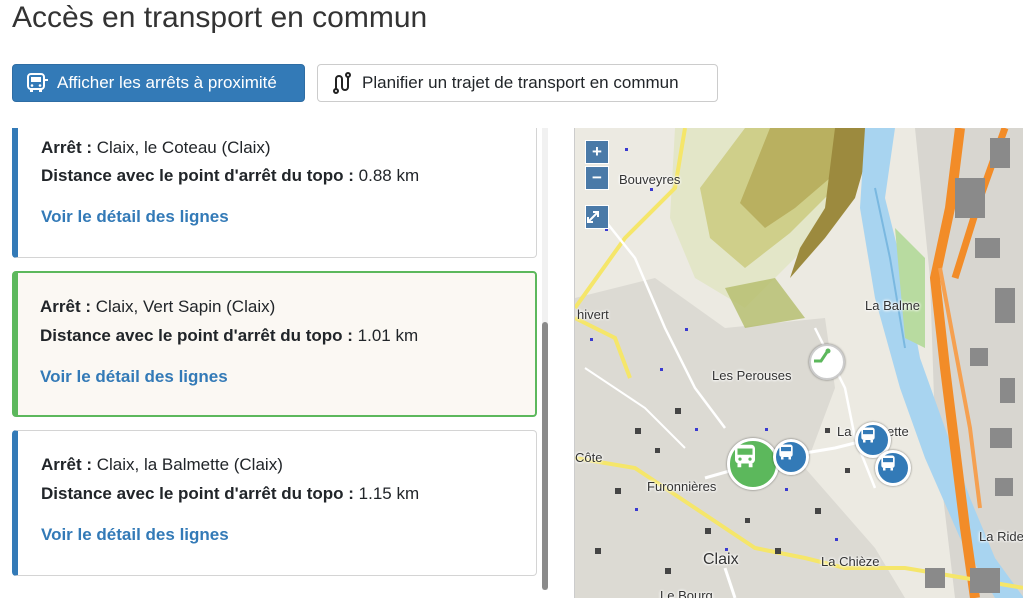 Image resolution: width=1023 pixels, height=598 pixels. Describe the element at coordinates (892, 305) in the screenshot. I see `map-label-la-balme: La Balme` at that location.